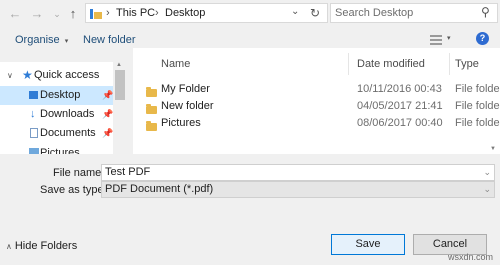 The width and height of the screenshot is (500, 265). Describe the element at coordinates (73, 190) in the screenshot. I see `save-type-label: Save as type:` at that location.